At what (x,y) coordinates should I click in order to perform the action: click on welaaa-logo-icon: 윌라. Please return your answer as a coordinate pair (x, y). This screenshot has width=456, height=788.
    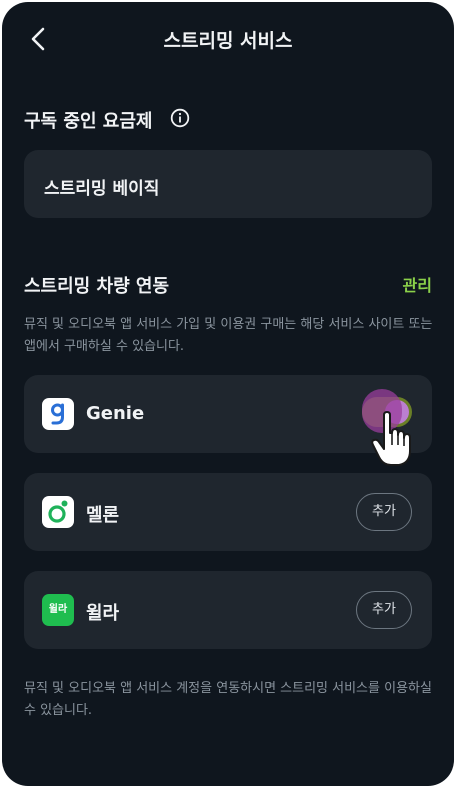
    Looking at the image, I should click on (58, 610).